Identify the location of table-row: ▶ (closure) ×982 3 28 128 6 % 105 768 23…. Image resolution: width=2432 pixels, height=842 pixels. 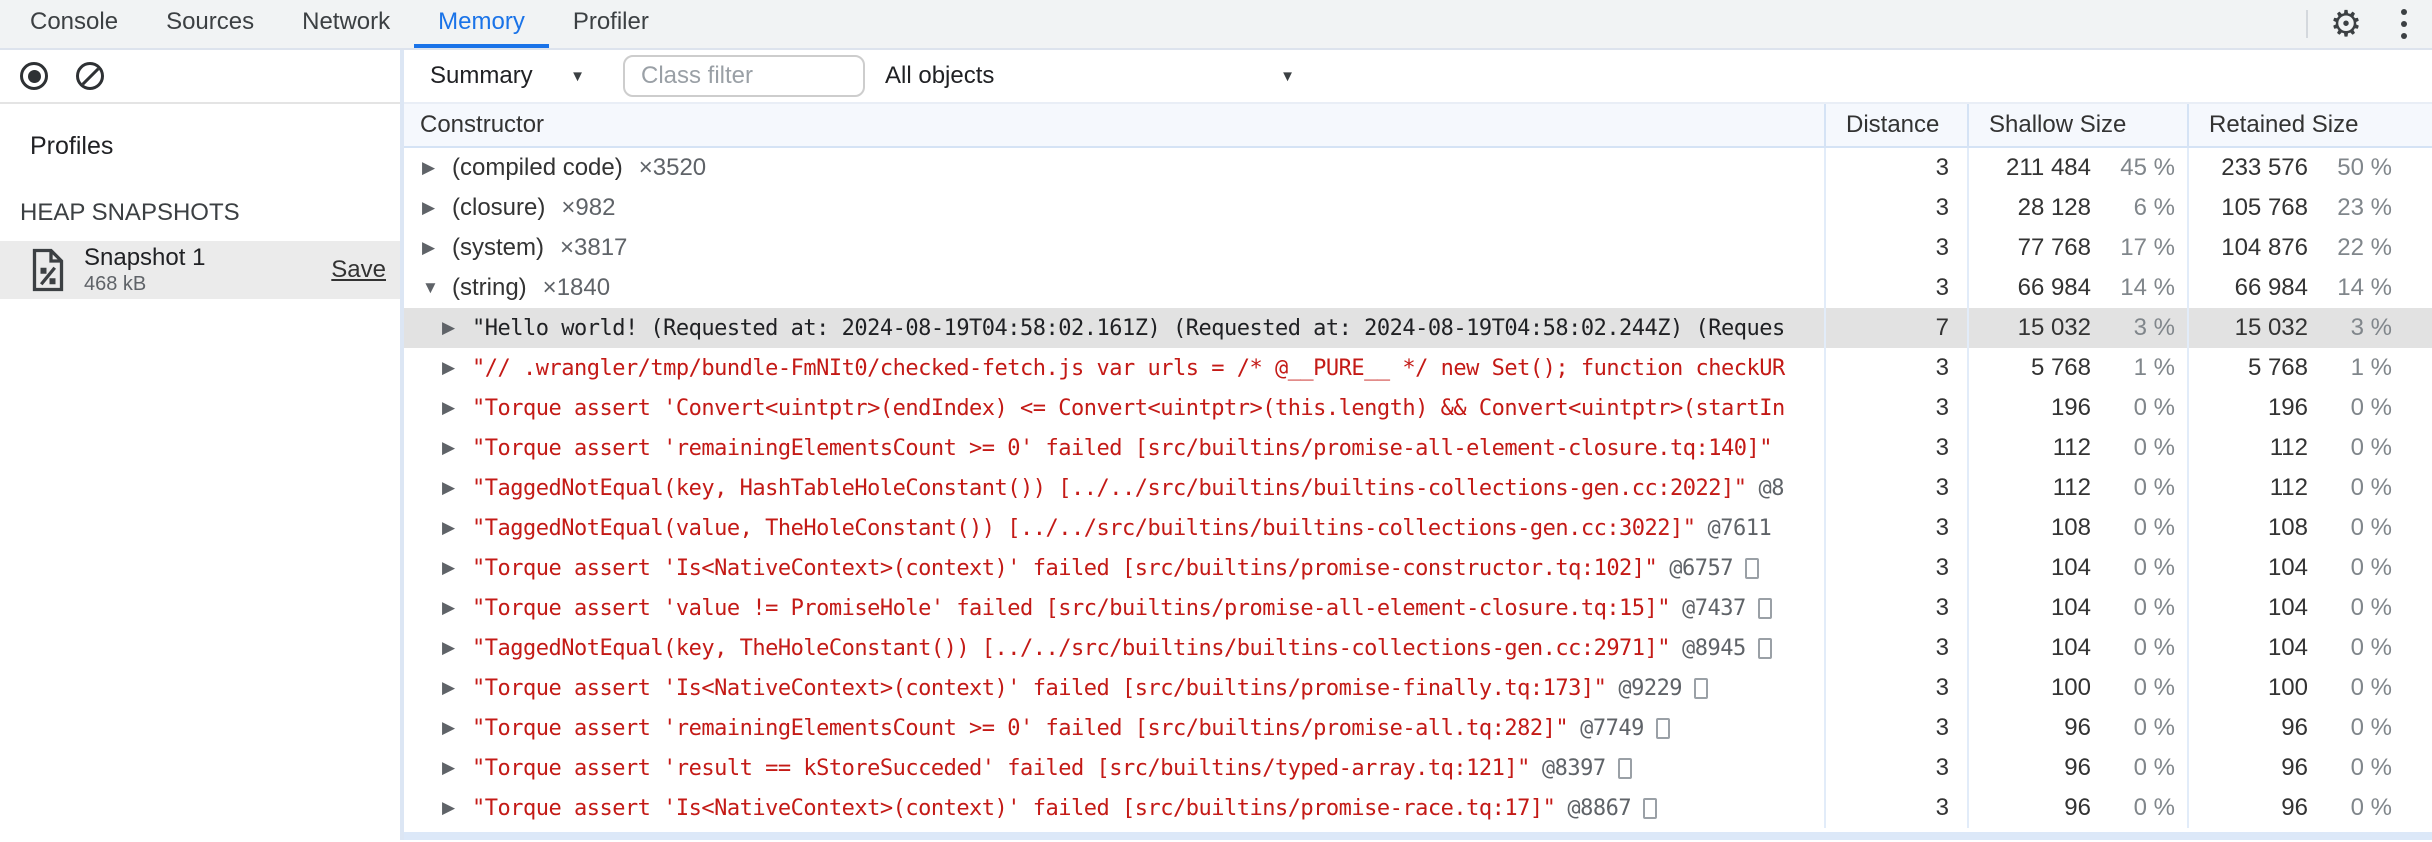
(1418, 208).